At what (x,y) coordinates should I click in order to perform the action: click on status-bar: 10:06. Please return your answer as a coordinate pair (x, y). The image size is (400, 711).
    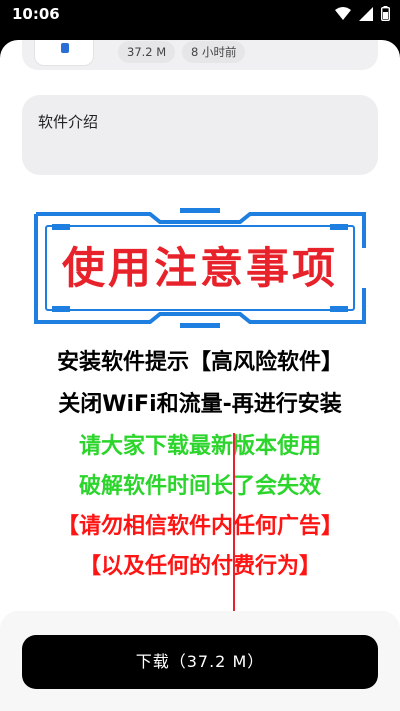
    Looking at the image, I should click on (200, 14).